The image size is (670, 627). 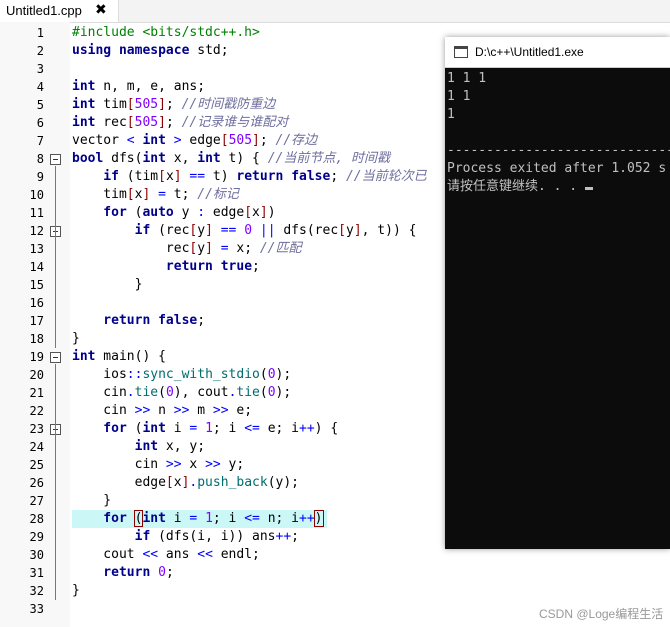 I want to click on line-number: 28, so click(x=36, y=519).